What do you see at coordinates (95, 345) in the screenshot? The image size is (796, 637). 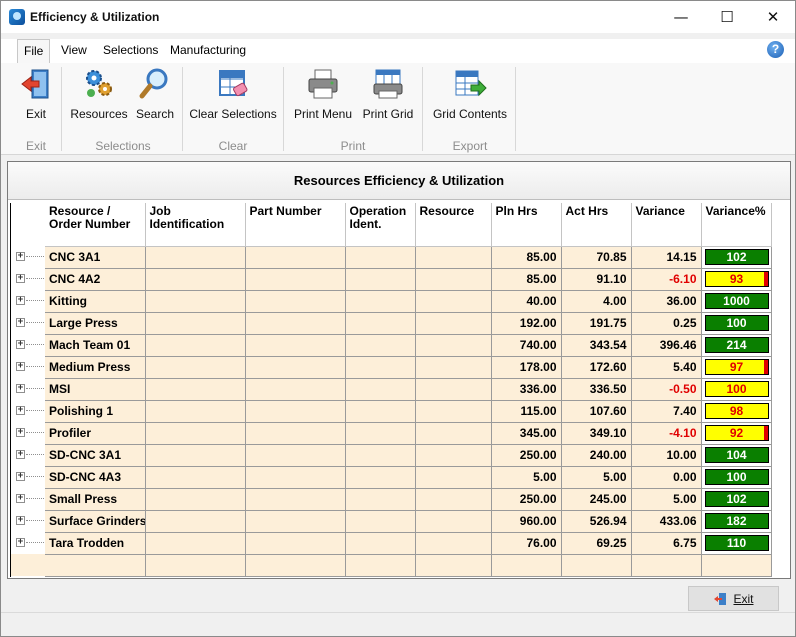 I see `resource-name-cell: Mach Team 01` at bounding box center [95, 345].